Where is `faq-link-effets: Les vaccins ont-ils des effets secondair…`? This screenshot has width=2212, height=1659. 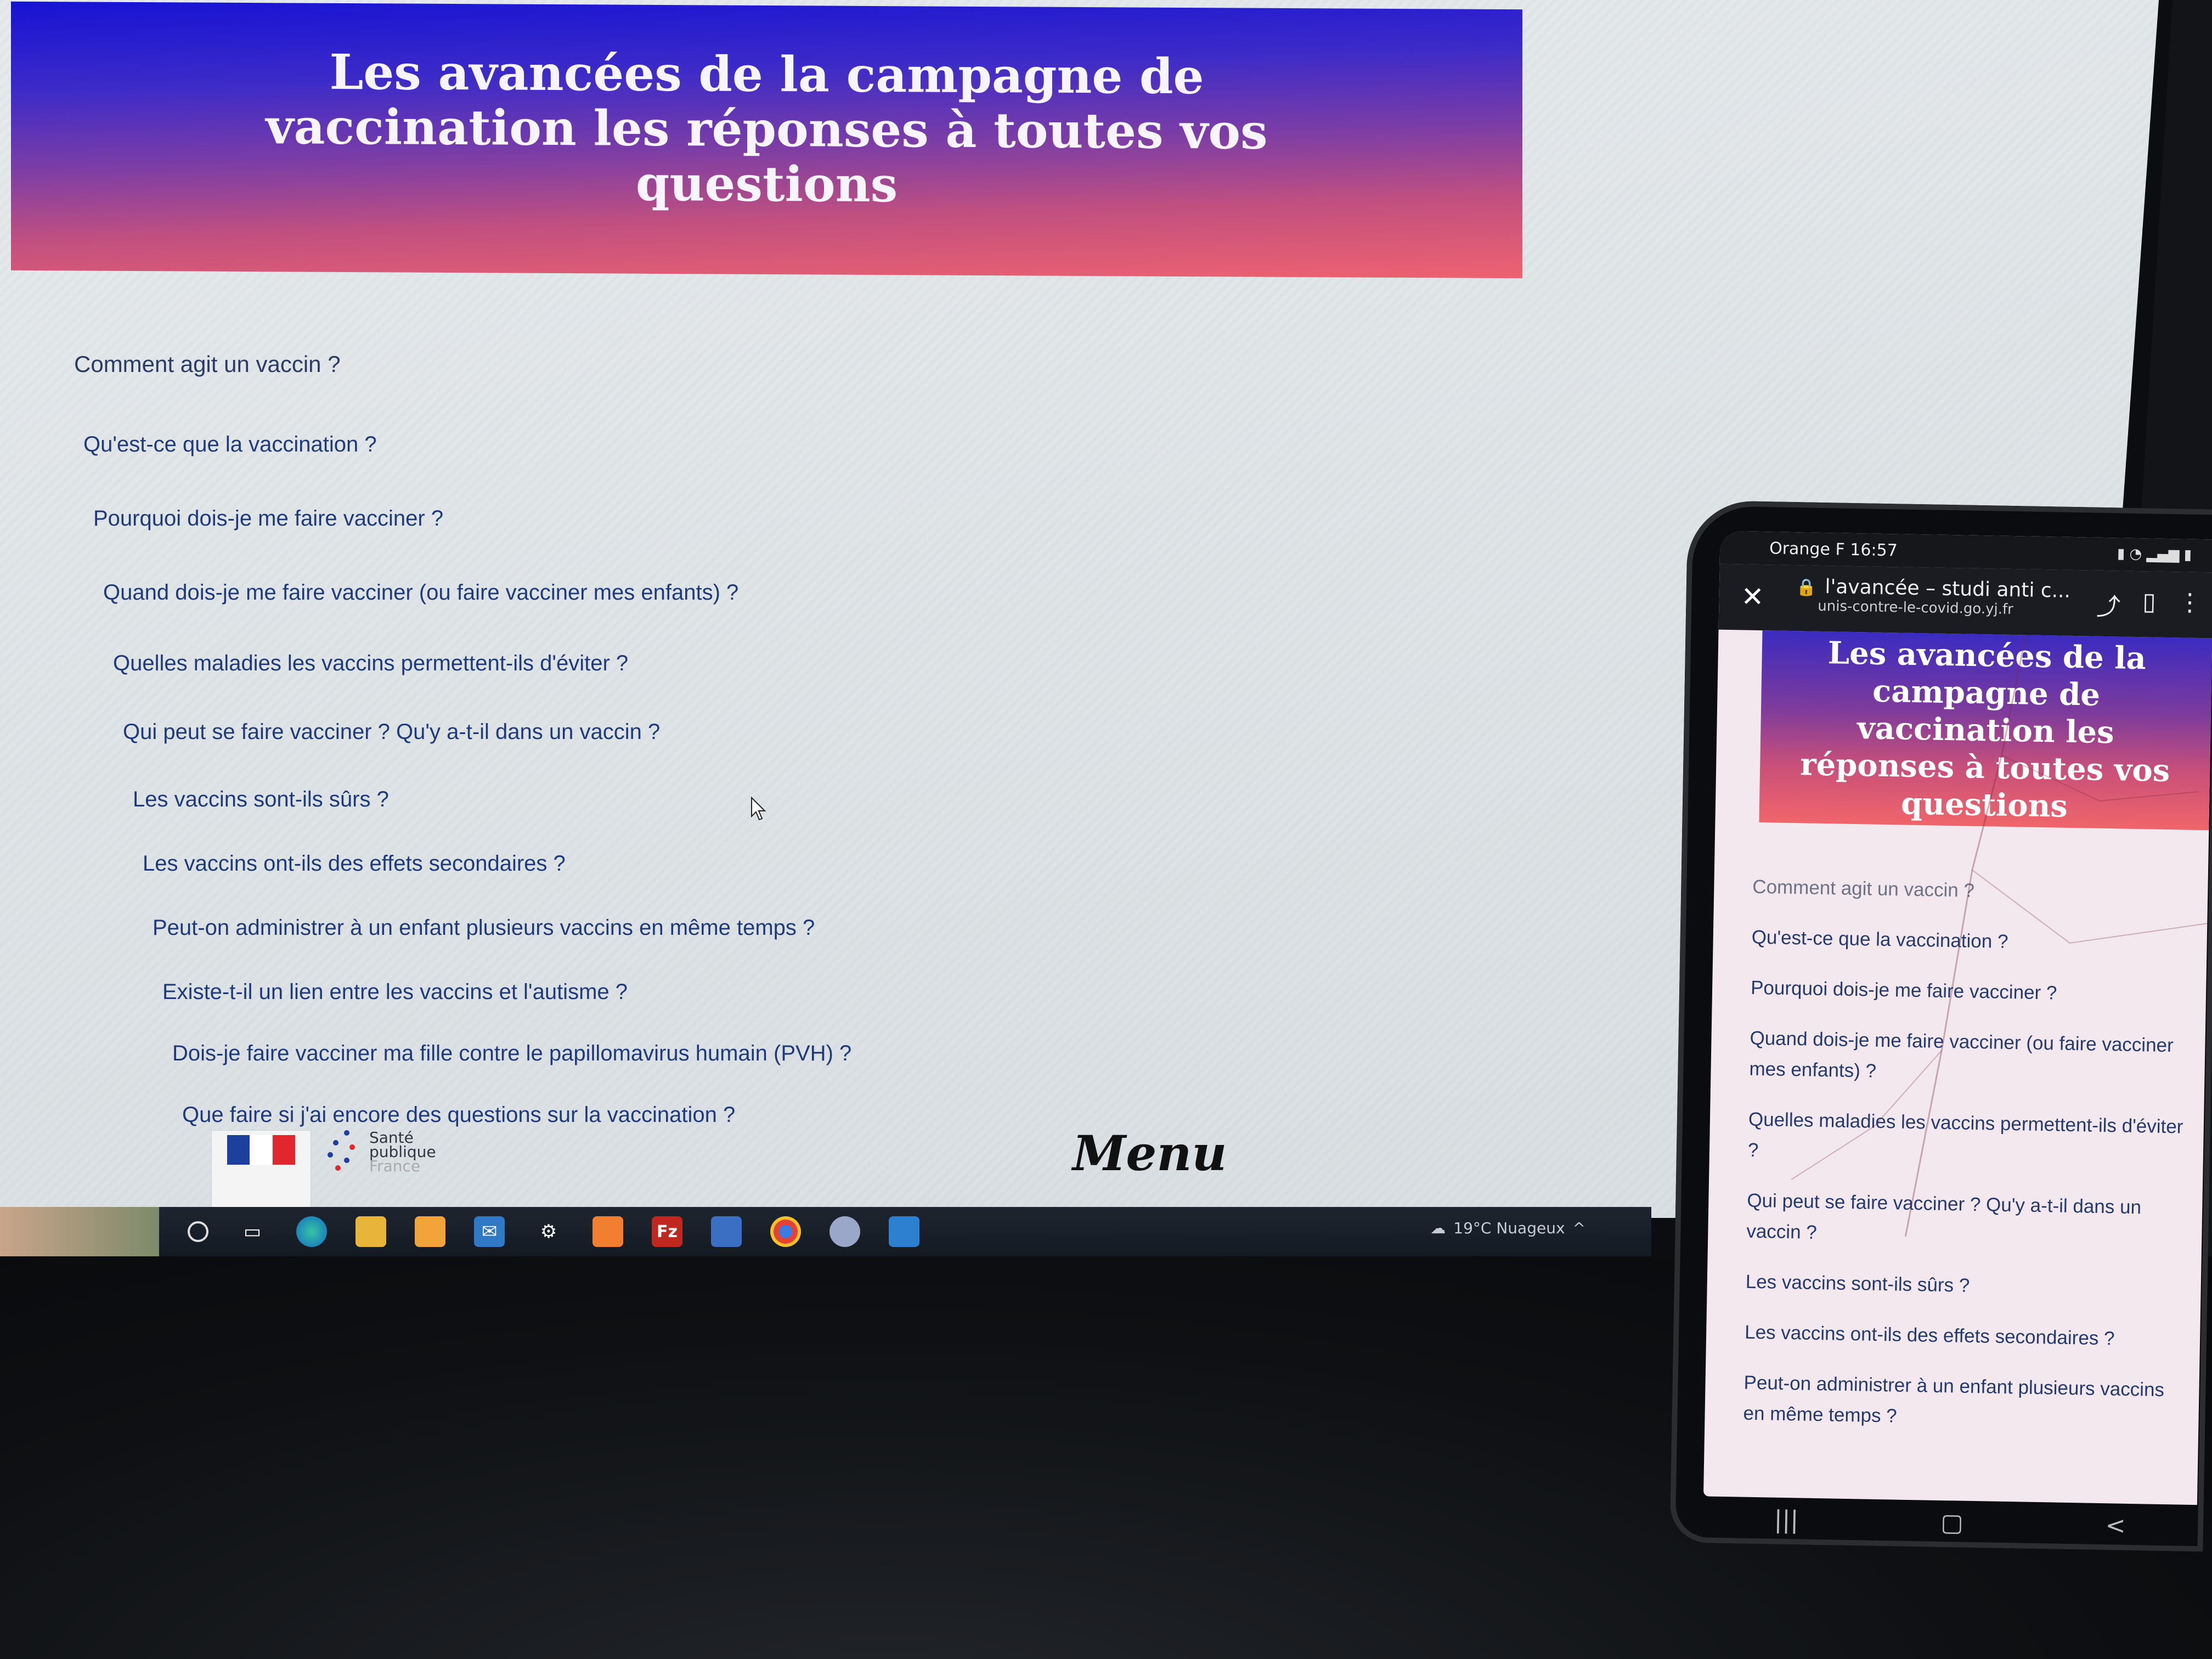
faq-link-effets: Les vaccins ont-ils des effets secondair… is located at coordinates (609, 864).